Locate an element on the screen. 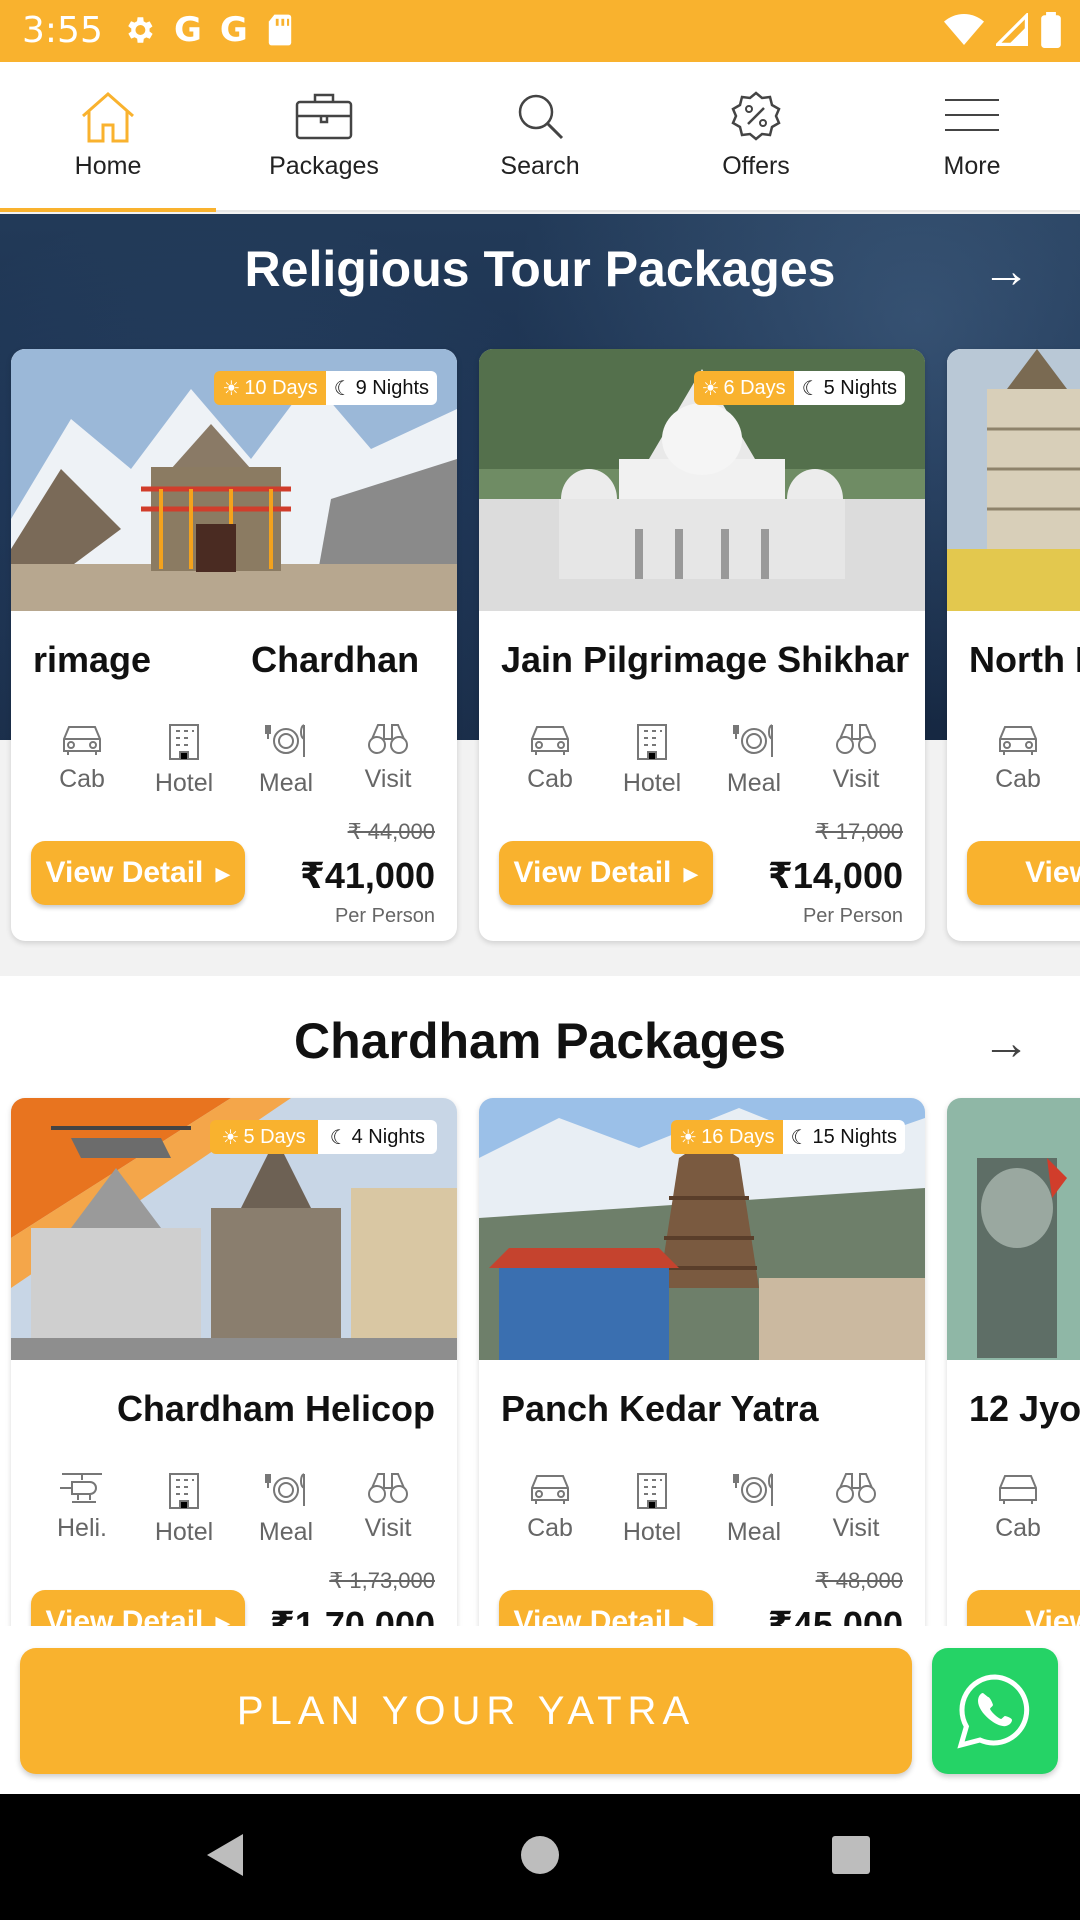 This screenshot has height=1920, width=1080. nights-label: 9 Nights is located at coordinates (392, 387).